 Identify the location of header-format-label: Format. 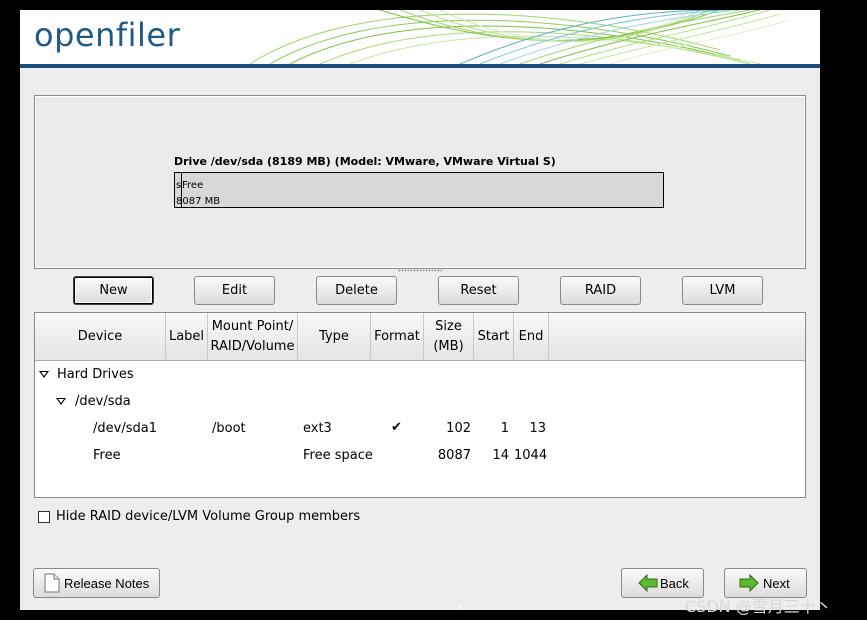
(397, 336).